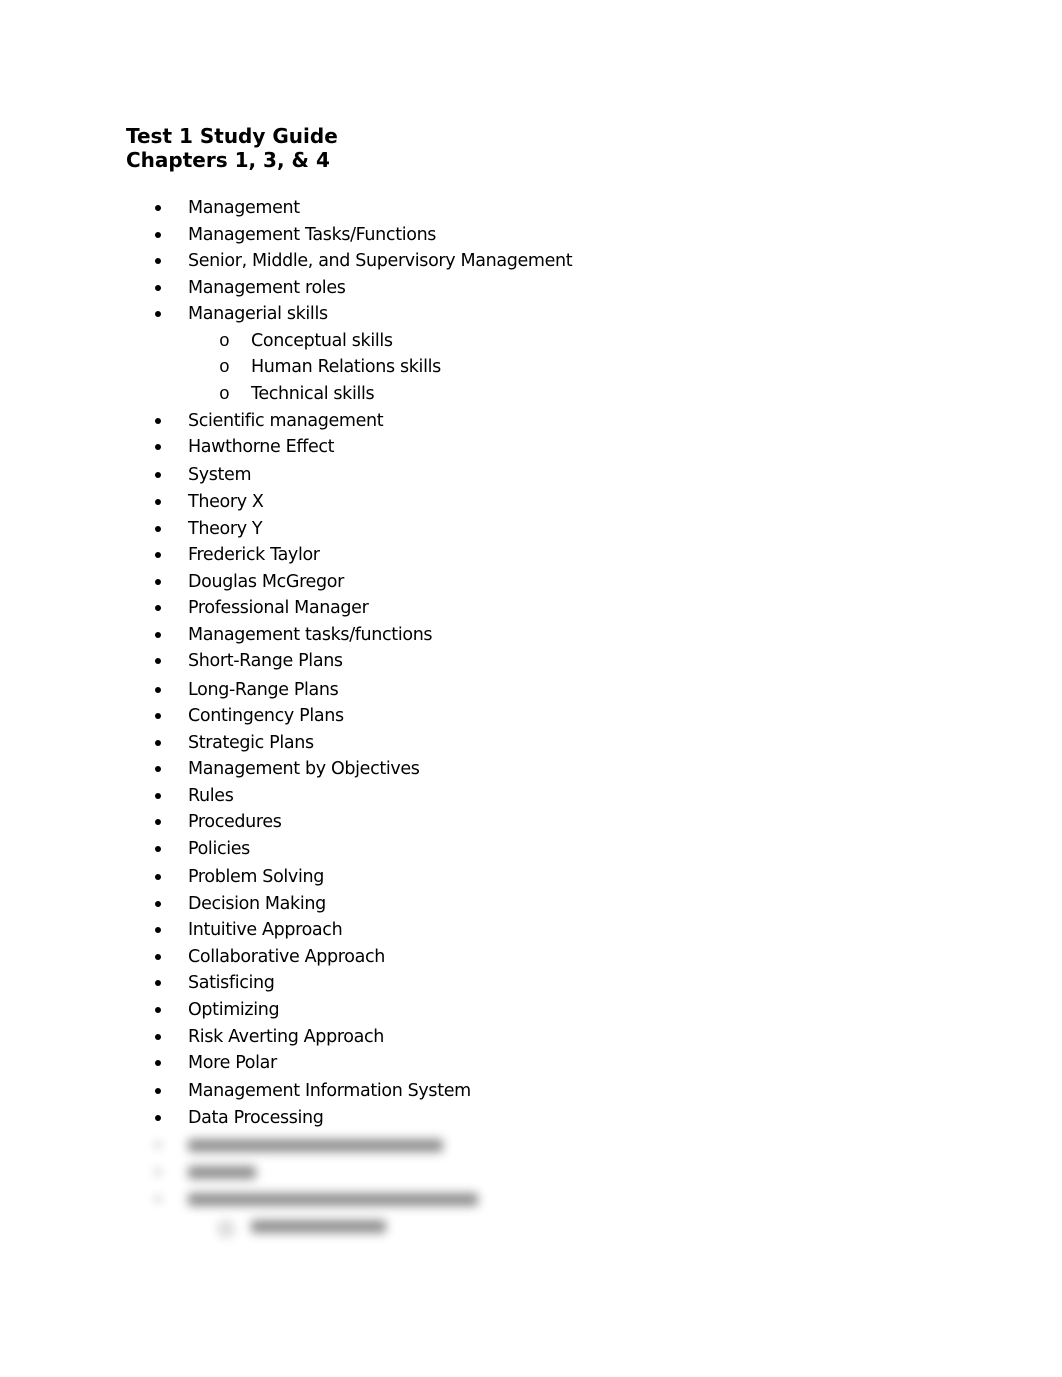 Image resolution: width=1062 pixels, height=1377 pixels. Describe the element at coordinates (263, 690) in the screenshot. I see `list-item-label: Long-Range Plans` at that location.